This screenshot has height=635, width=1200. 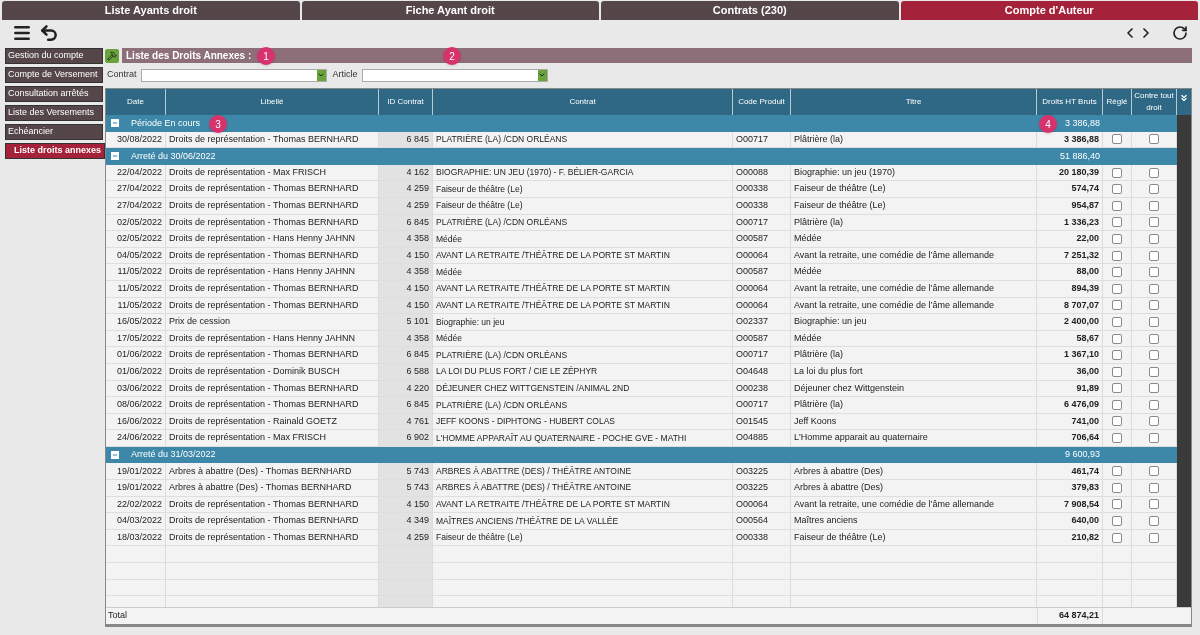 What do you see at coordinates (173, 455) in the screenshot?
I see `group-label: Arreté du 31/03/2022` at bounding box center [173, 455].